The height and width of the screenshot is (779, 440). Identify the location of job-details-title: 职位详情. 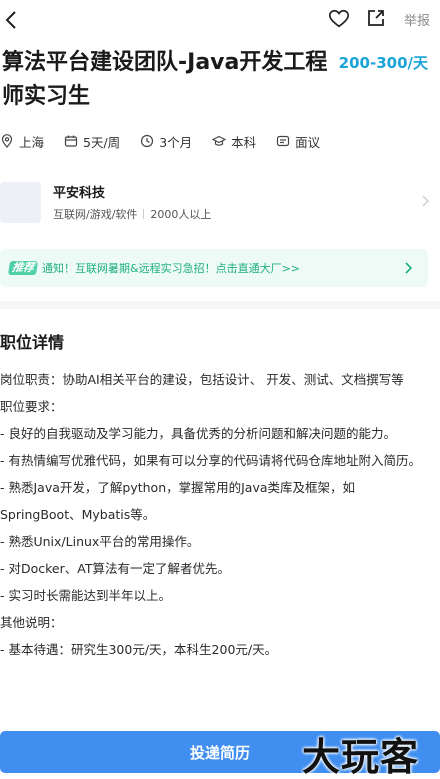
(32, 342).